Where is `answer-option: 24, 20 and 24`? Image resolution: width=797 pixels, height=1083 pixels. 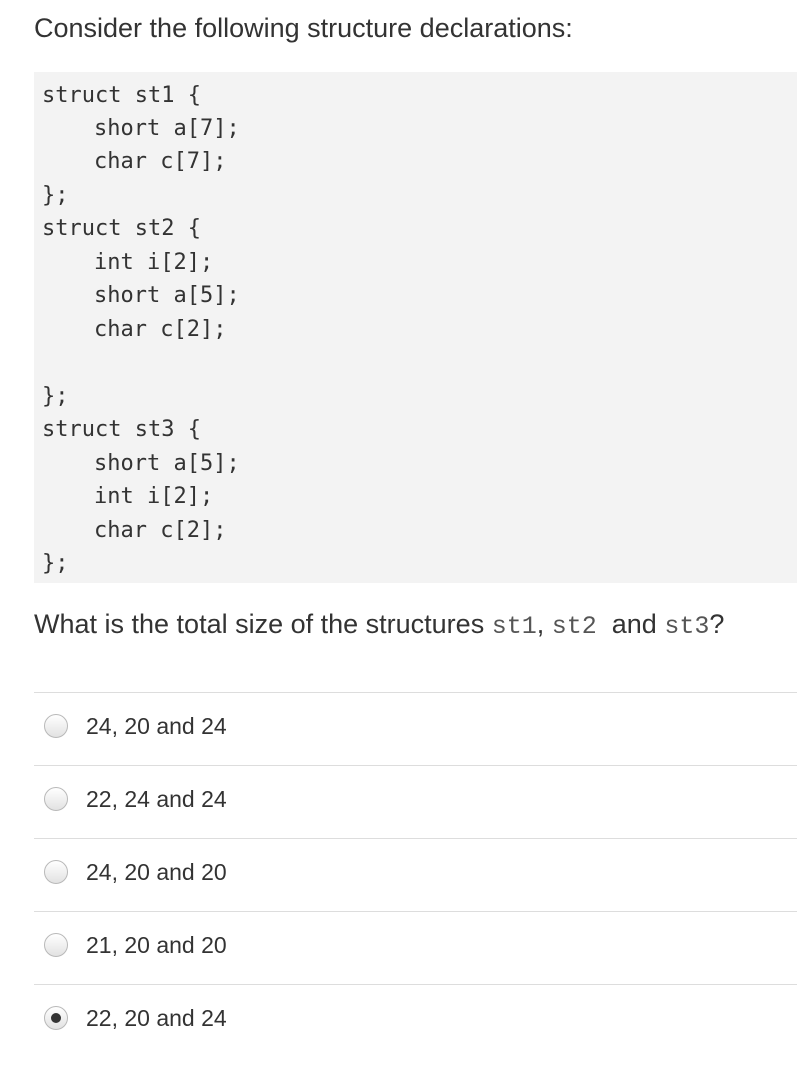 answer-option: 24, 20 and 24 is located at coordinates (415, 728).